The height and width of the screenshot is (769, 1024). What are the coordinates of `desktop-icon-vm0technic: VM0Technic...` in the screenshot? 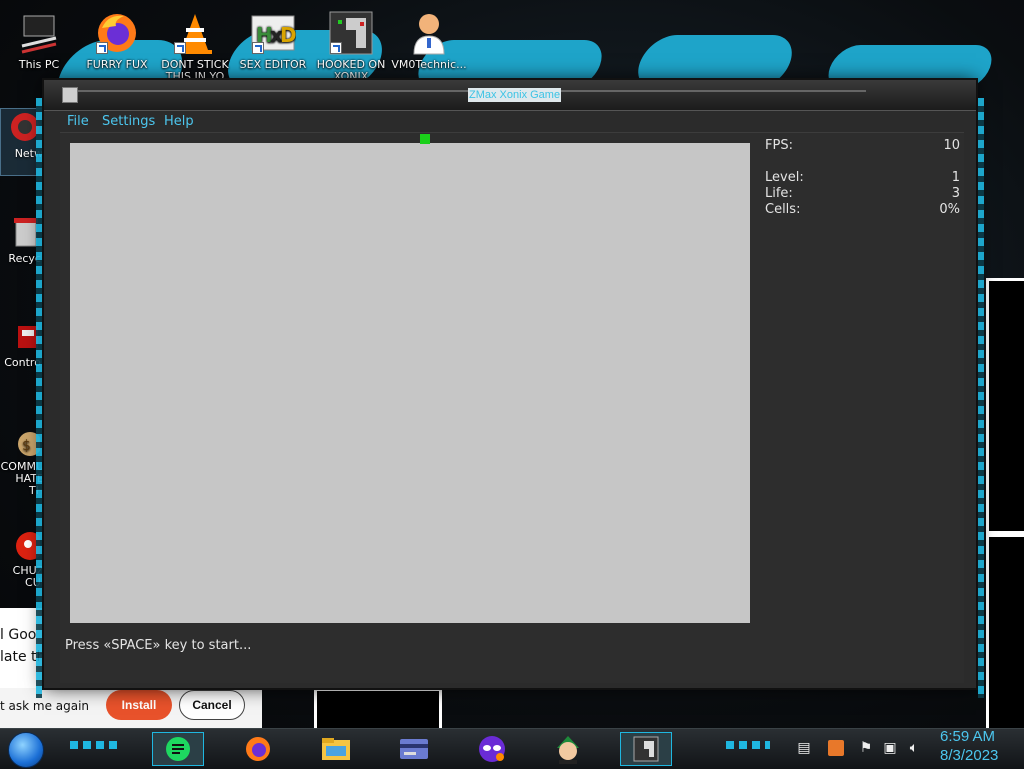 It's located at (429, 40).